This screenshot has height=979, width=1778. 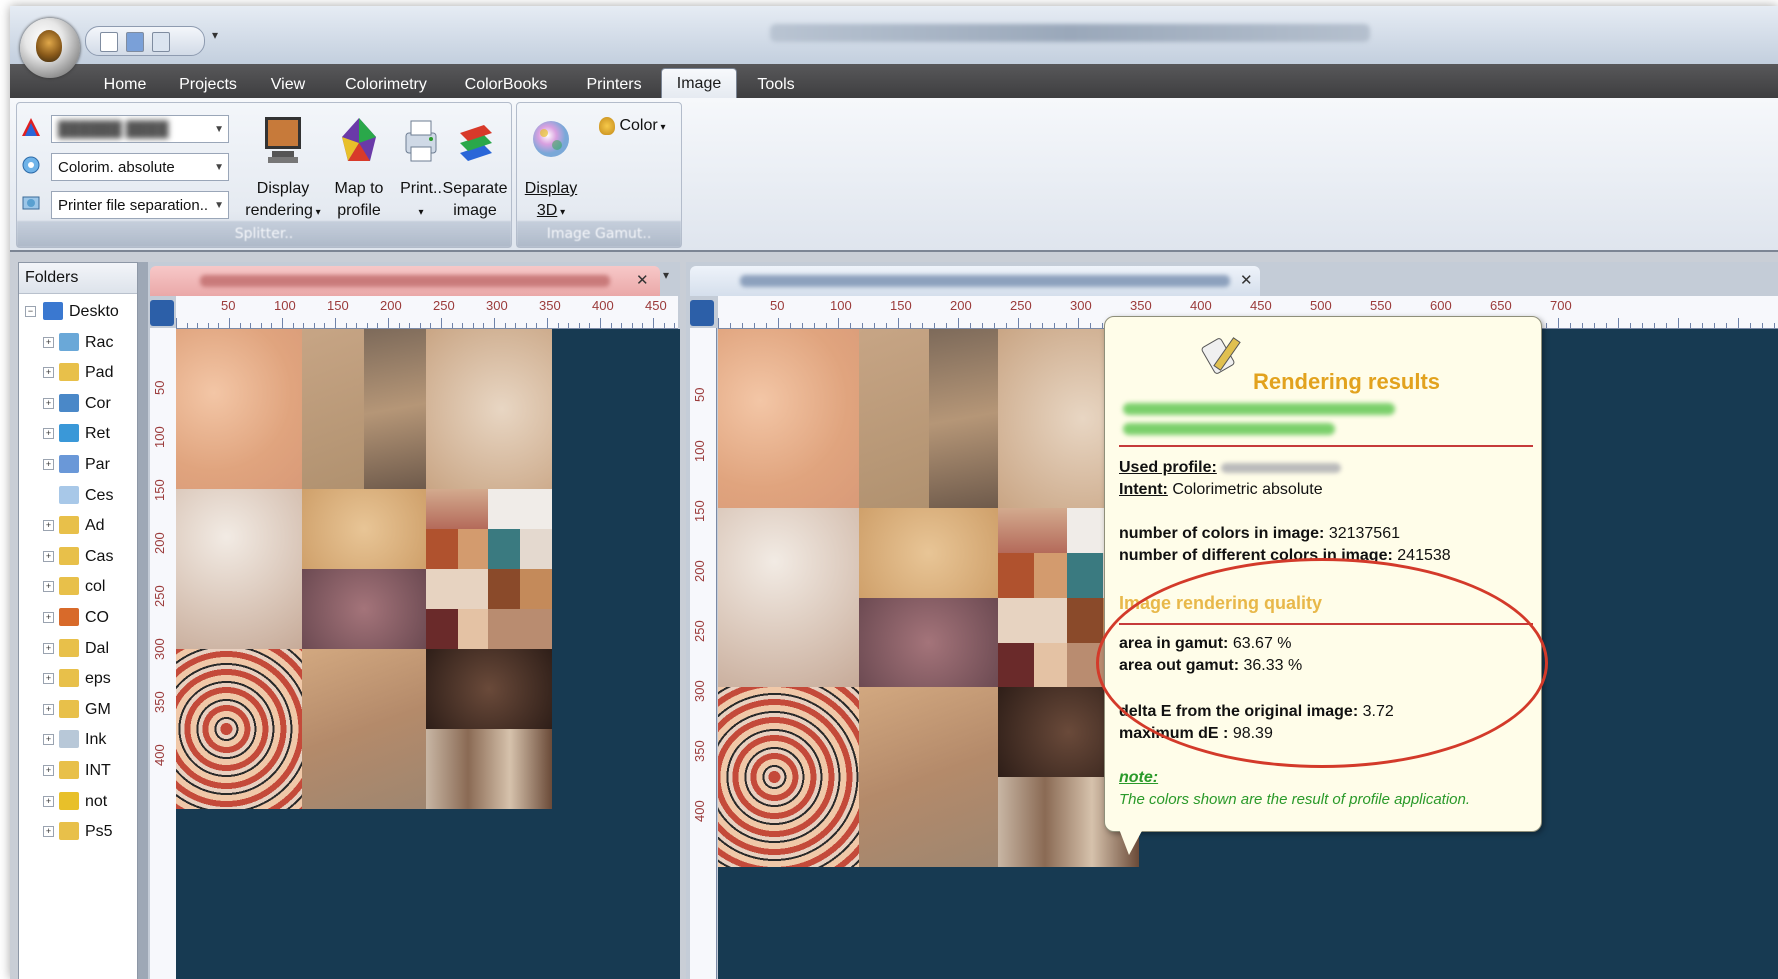 What do you see at coordinates (1326, 446) in the screenshot?
I see `divider` at bounding box center [1326, 446].